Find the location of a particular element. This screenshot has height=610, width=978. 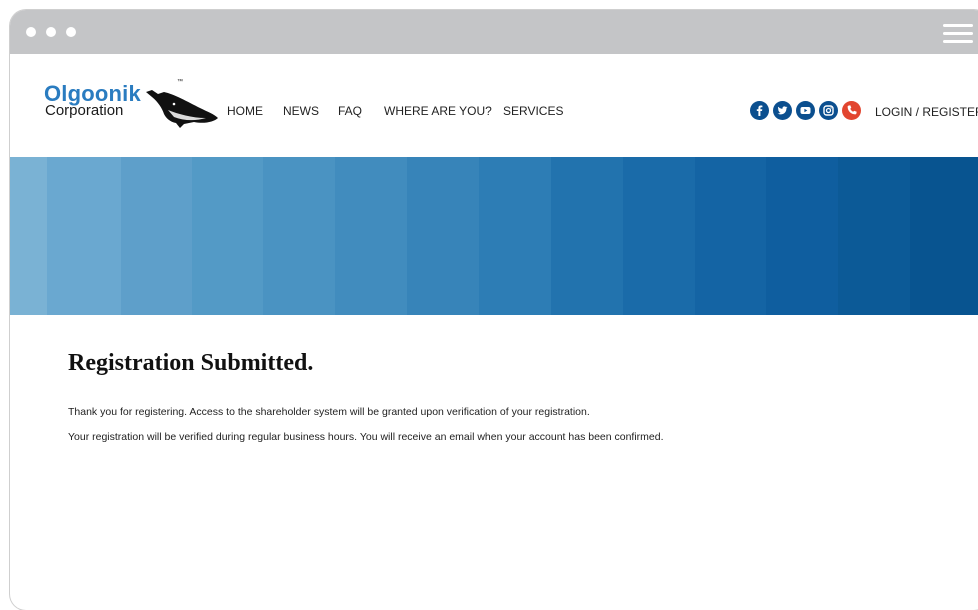

olgoonik-logo: Olgoonik Corporation ™ is located at coordinates (134, 104).